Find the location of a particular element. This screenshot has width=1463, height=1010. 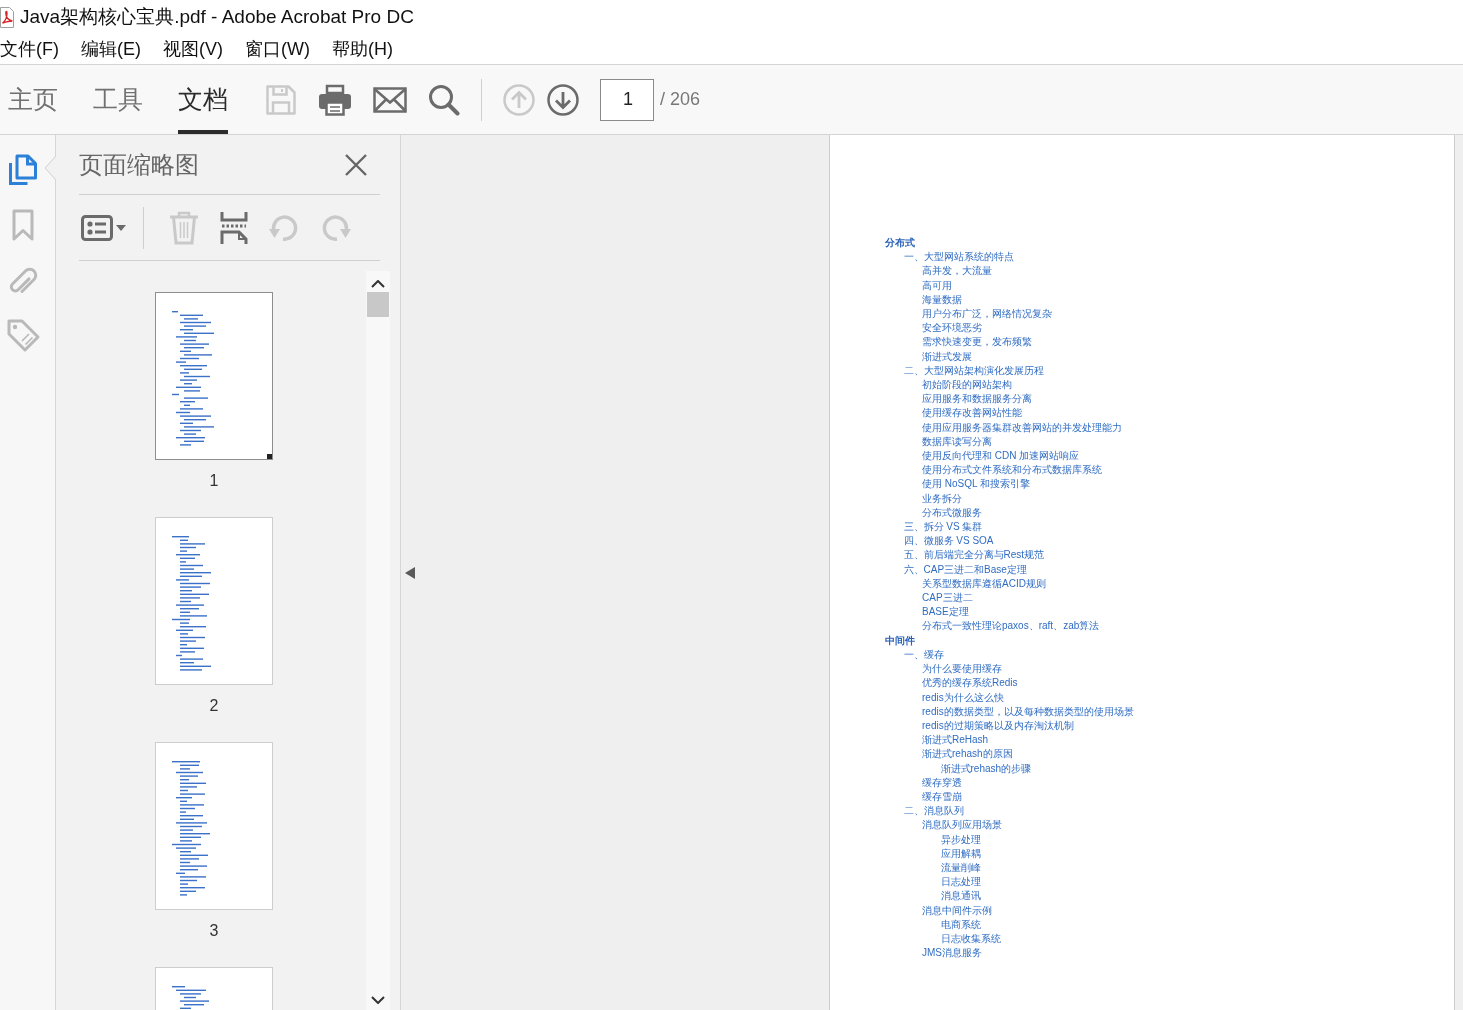

pdf-file-icon is located at coordinates (7, 17).